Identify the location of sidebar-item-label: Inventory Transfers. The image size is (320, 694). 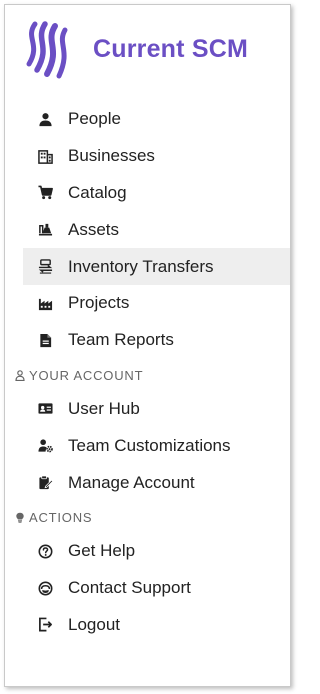
(141, 266).